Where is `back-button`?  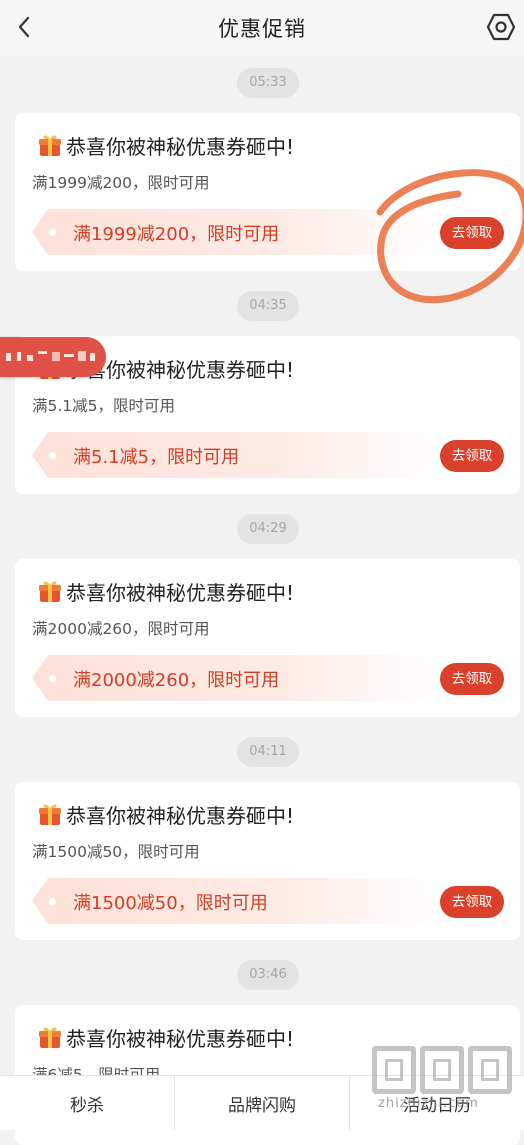
back-button is located at coordinates (25, 27).